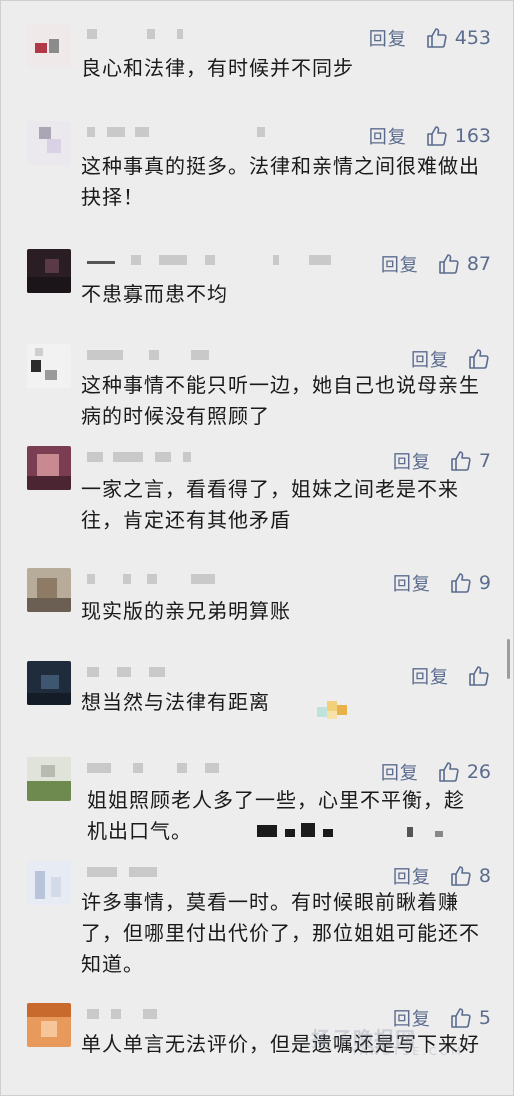  Describe the element at coordinates (280, 933) in the screenshot. I see `comment-text: 许多事情，莫看一时。有时候眼前瞅着赚了，但哪里付出代价了，那位姐姐可能还不知道。` at that location.